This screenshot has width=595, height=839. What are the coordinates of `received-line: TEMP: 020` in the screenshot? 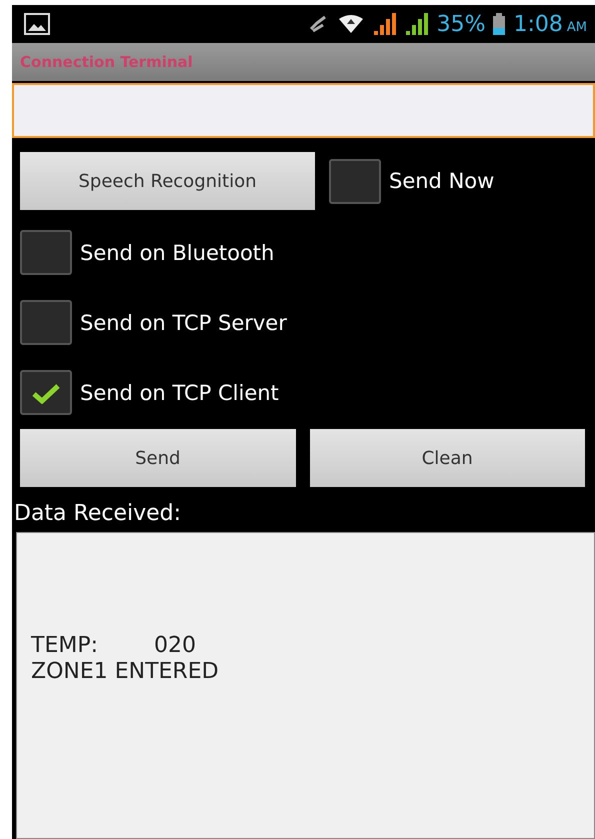 It's located at (114, 646).